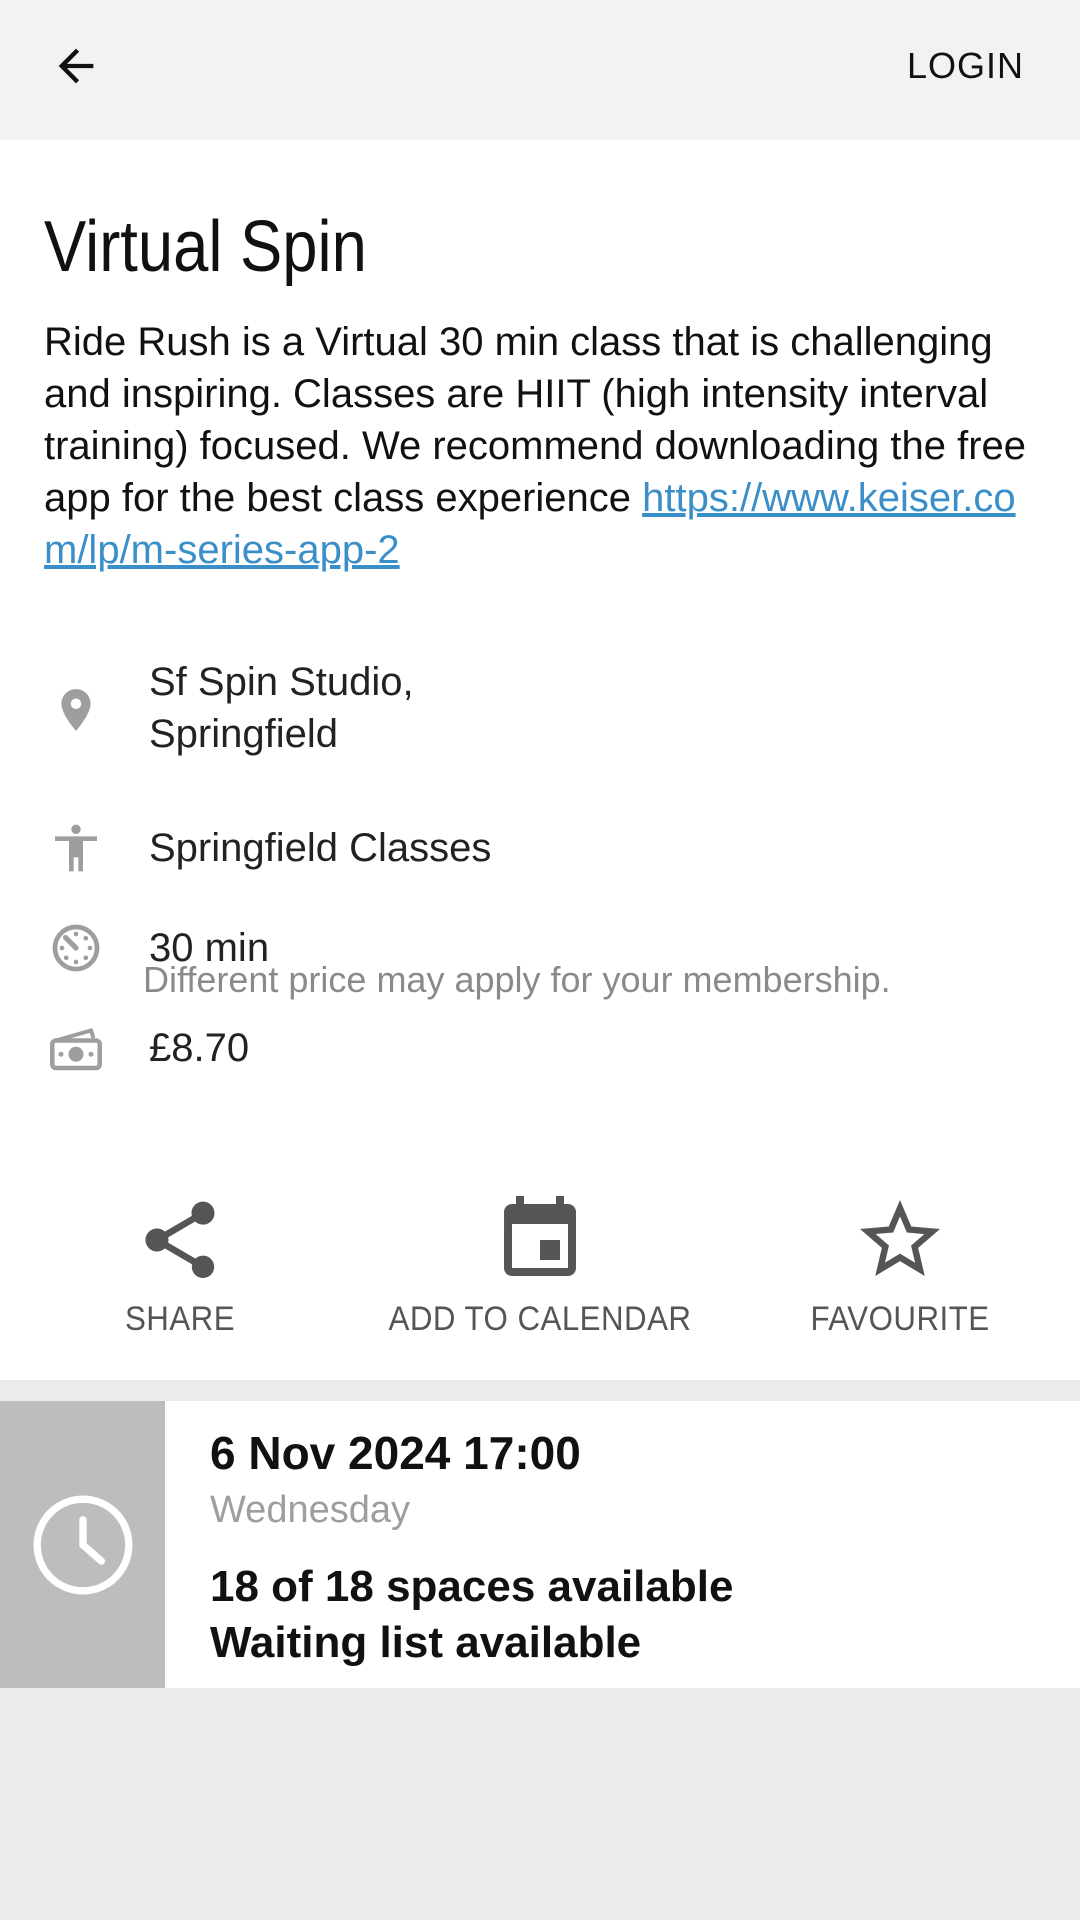 This screenshot has height=1920, width=1080. Describe the element at coordinates (540, 848) in the screenshot. I see `category-row: Springfield Classes` at that location.